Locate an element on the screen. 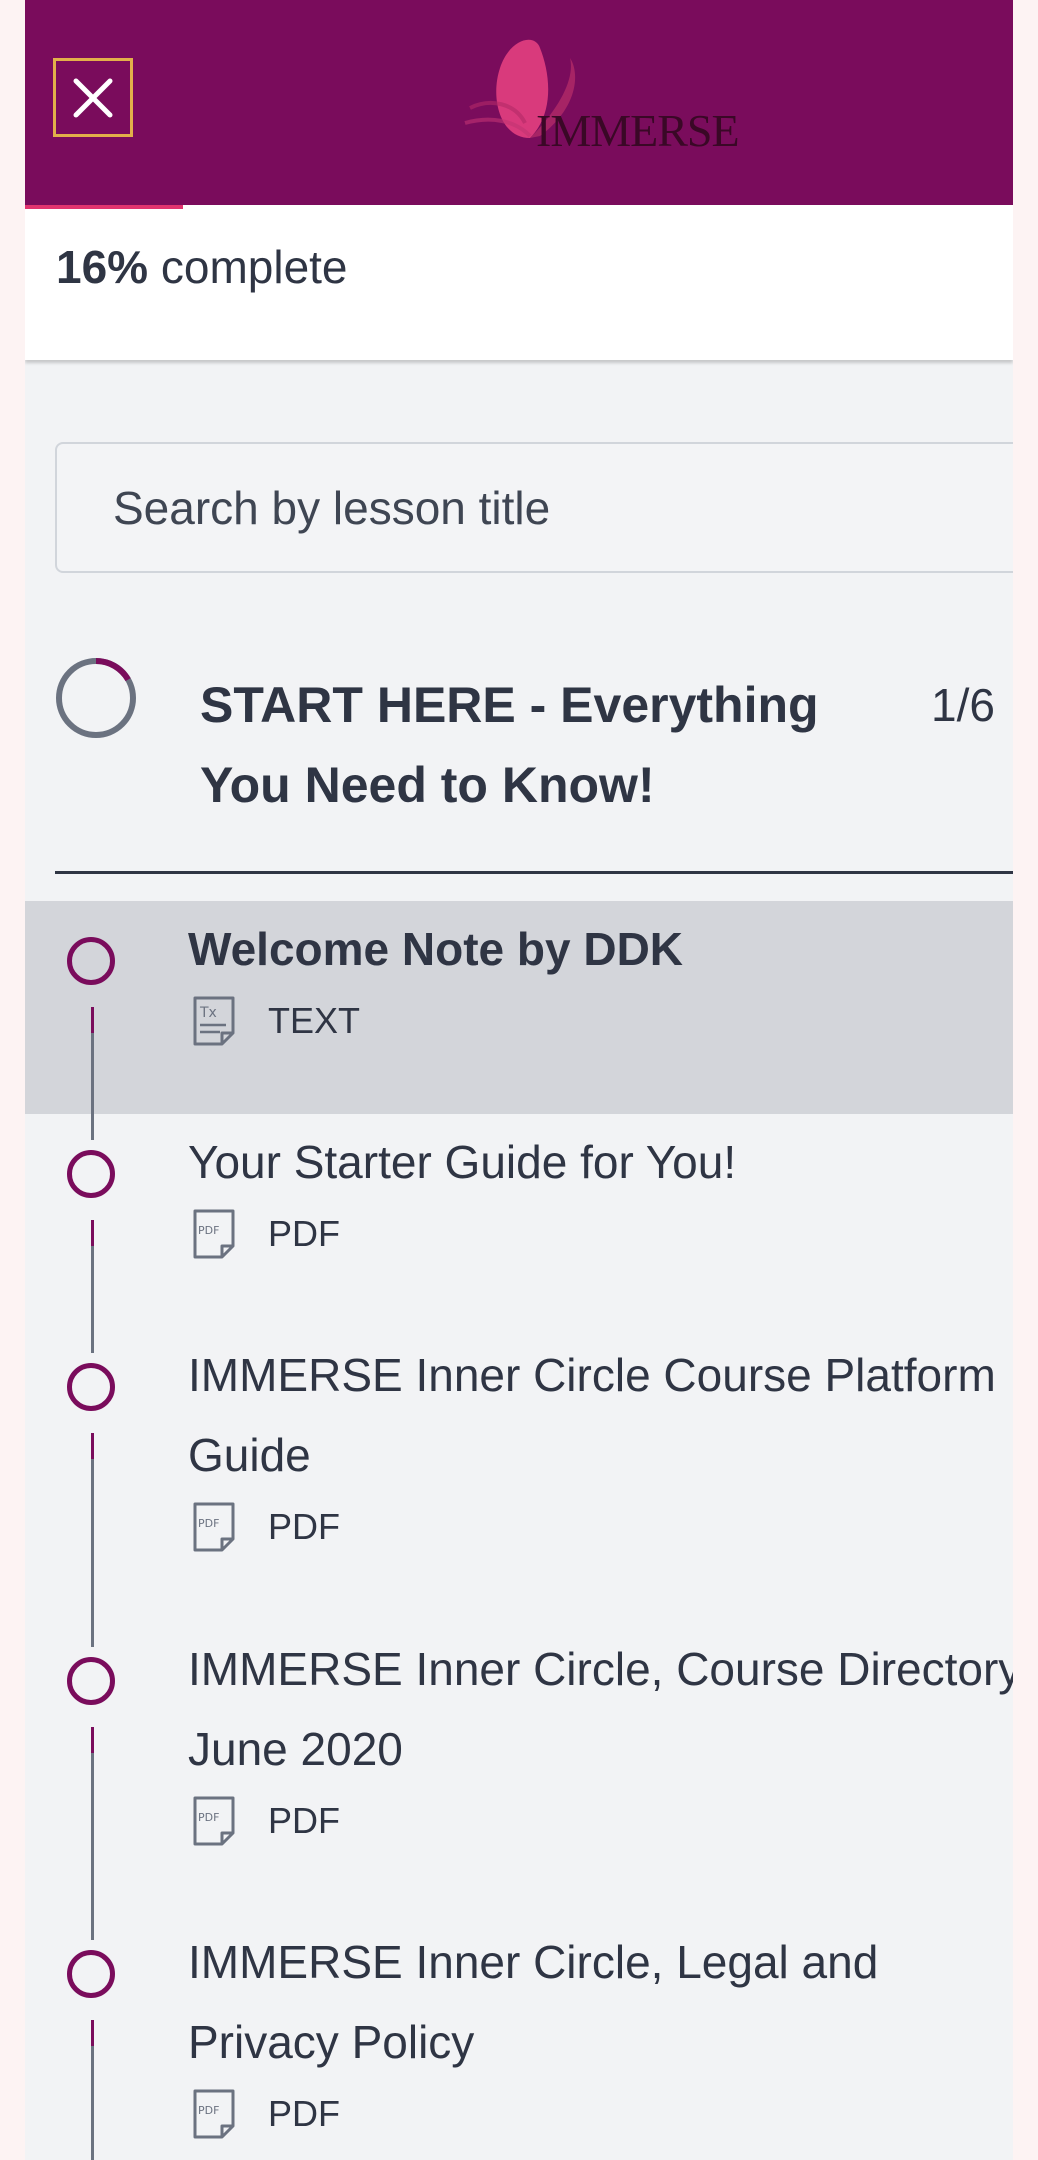 The image size is (1038, 2160). section-count: 1/6 is located at coordinates (963, 705).